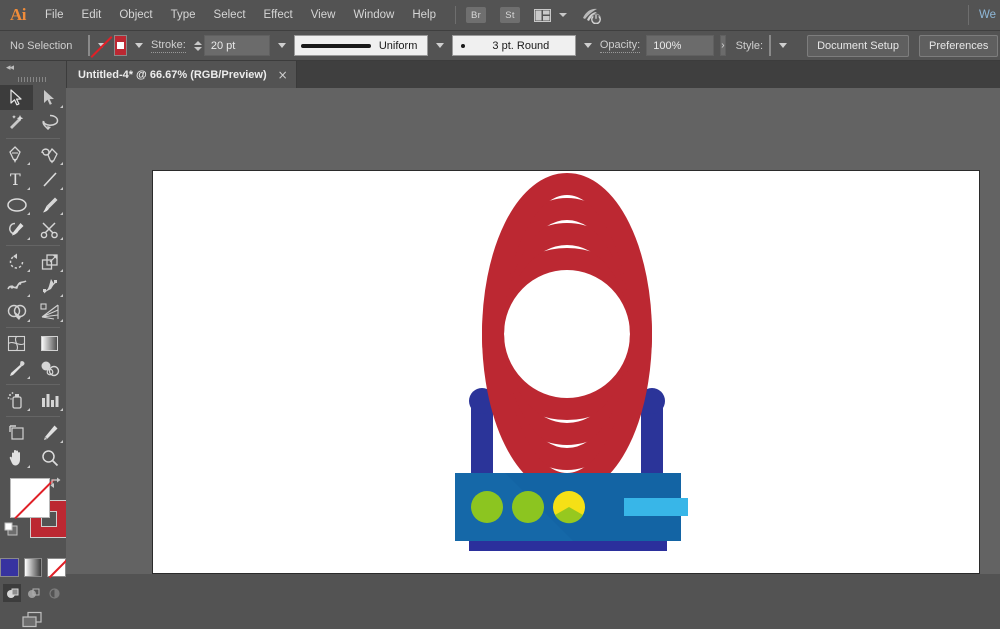  I want to click on arrange-documents-icon, so click(542, 15).